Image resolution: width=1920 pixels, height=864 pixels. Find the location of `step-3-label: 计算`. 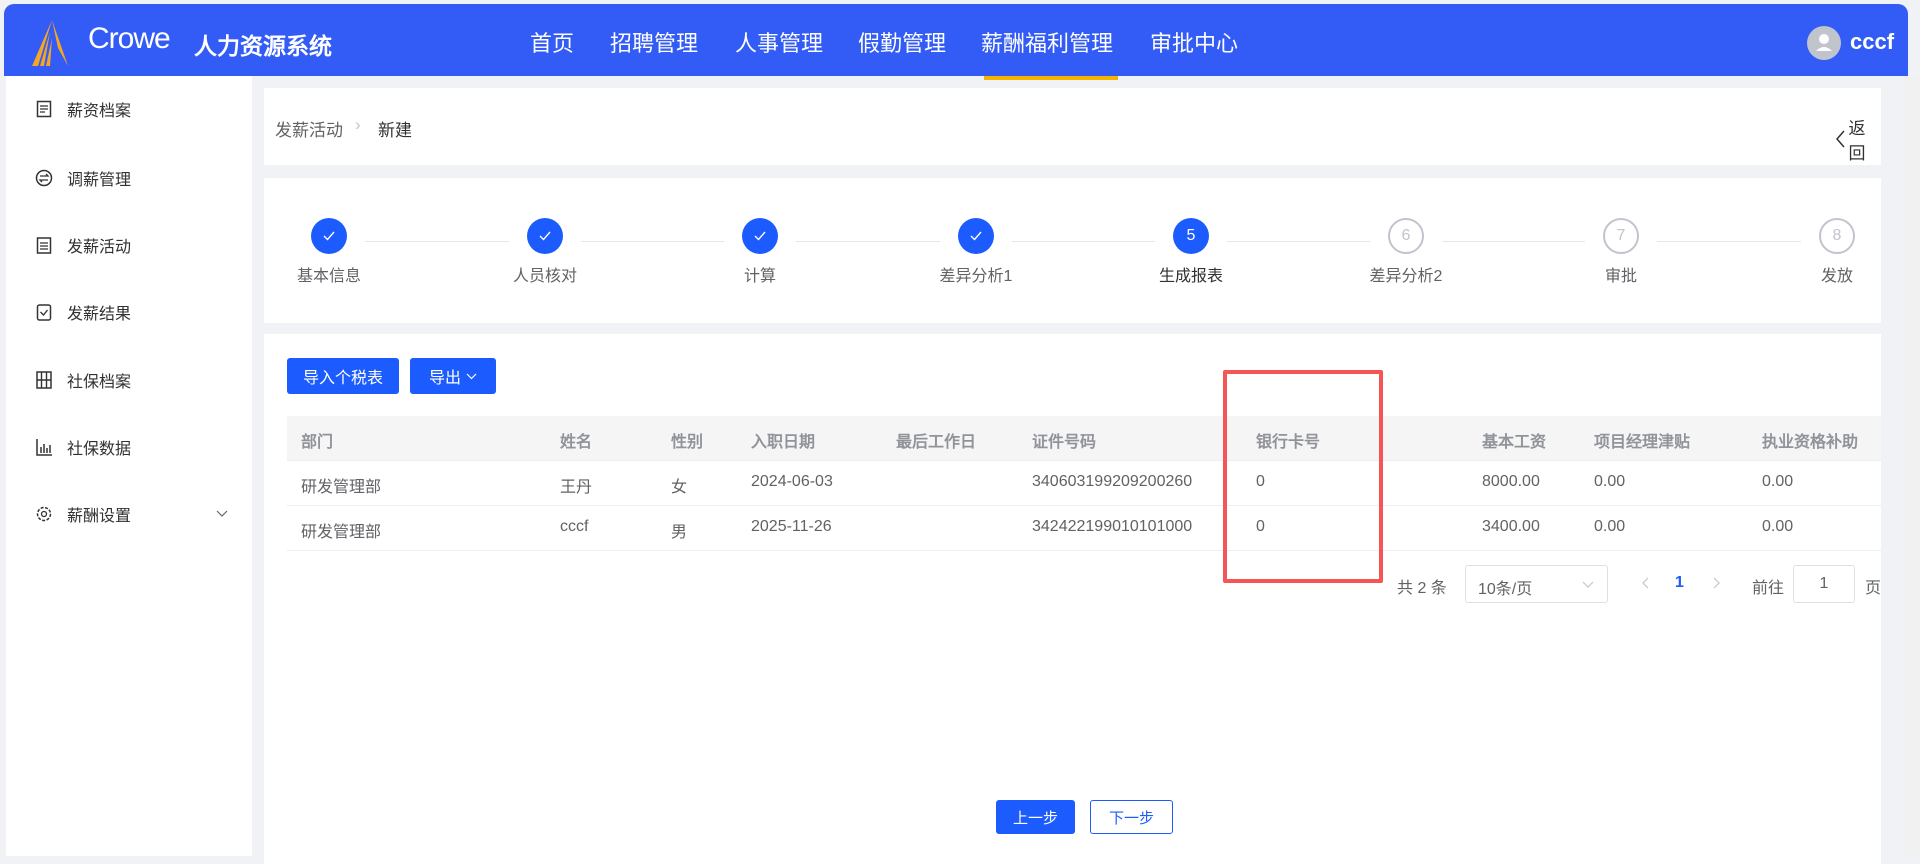

step-3-label: 计算 is located at coordinates (760, 276).